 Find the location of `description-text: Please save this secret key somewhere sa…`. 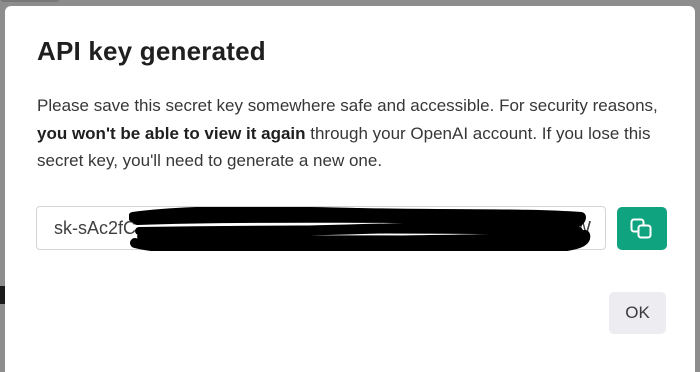

description-text: Please save this secret key somewhere sa… is located at coordinates (347, 105).